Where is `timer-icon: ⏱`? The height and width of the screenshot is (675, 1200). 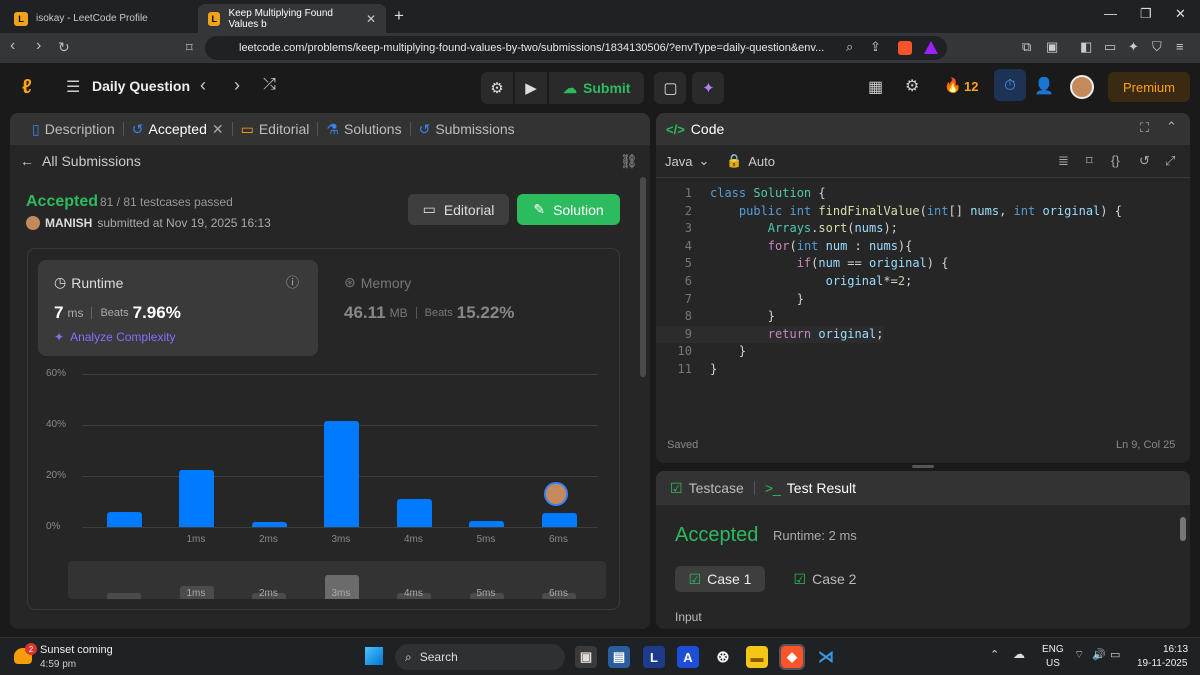
timer-icon: ⏱ is located at coordinates (1010, 85).